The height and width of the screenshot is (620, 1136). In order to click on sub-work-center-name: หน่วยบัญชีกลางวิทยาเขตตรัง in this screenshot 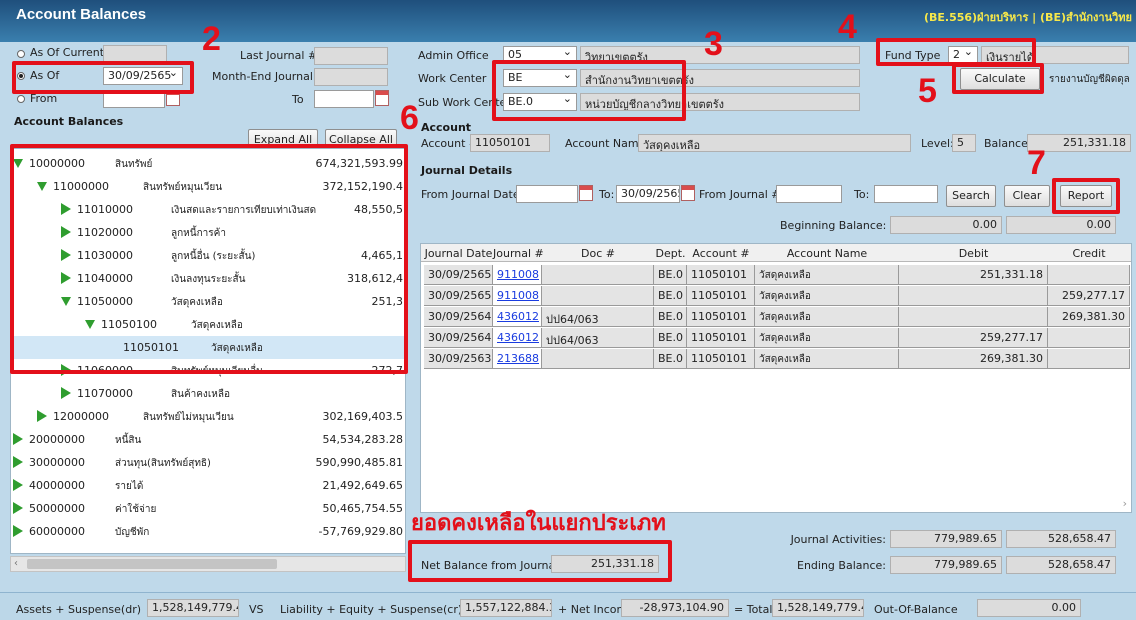, I will do `click(720, 102)`.